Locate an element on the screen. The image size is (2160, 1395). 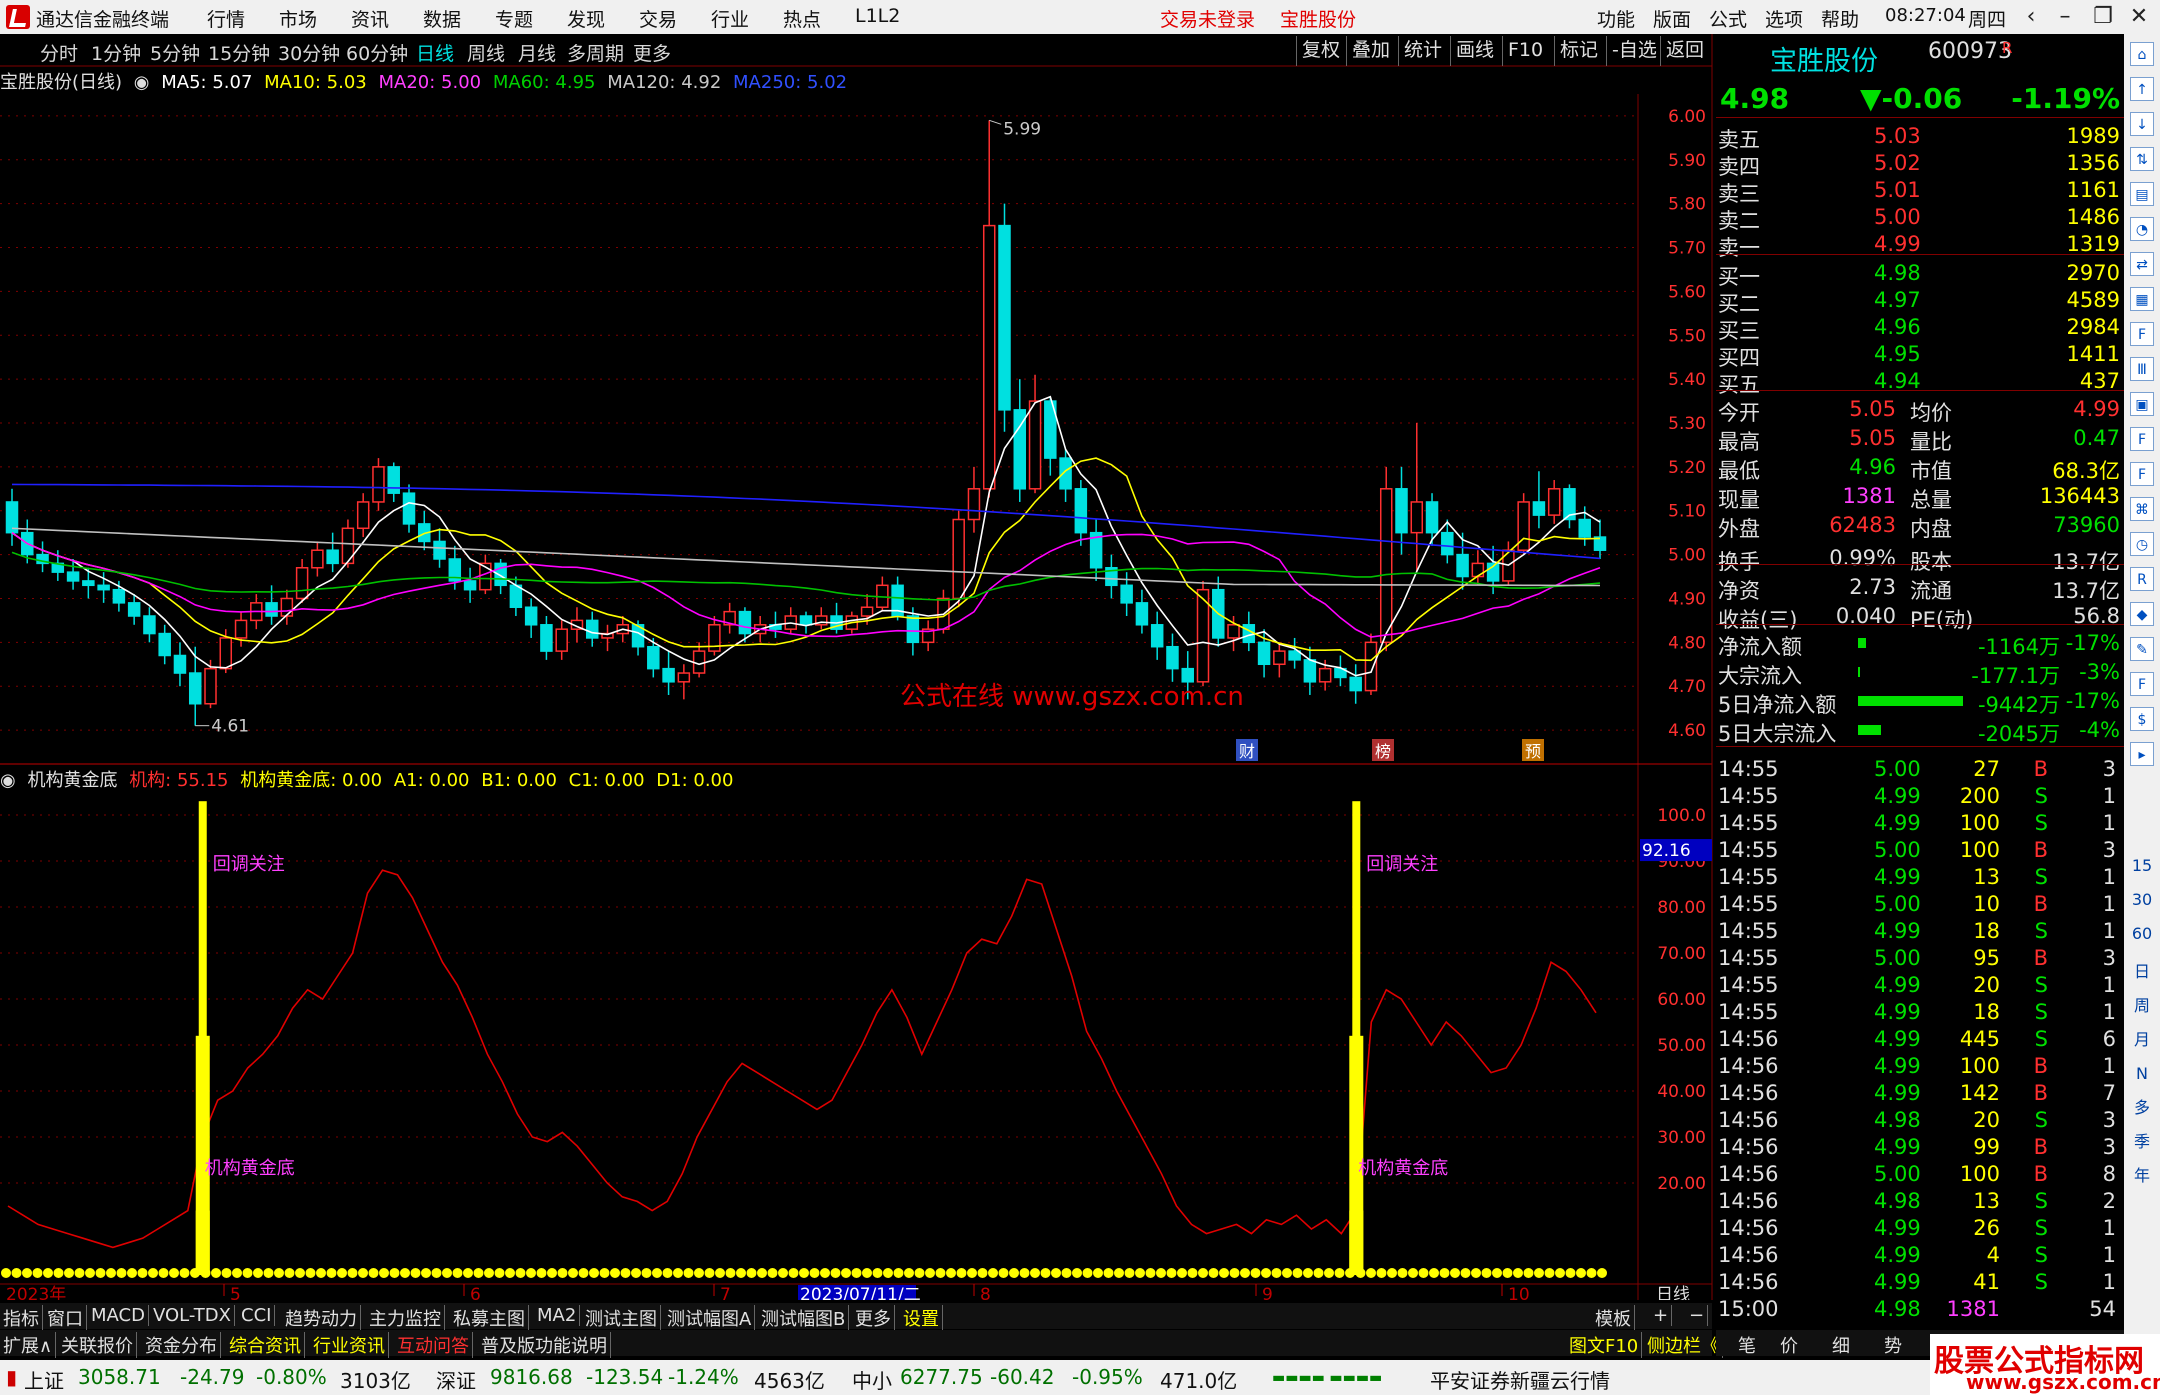
indicator-tab: 测试幅图A is located at coordinates (710, 1318).